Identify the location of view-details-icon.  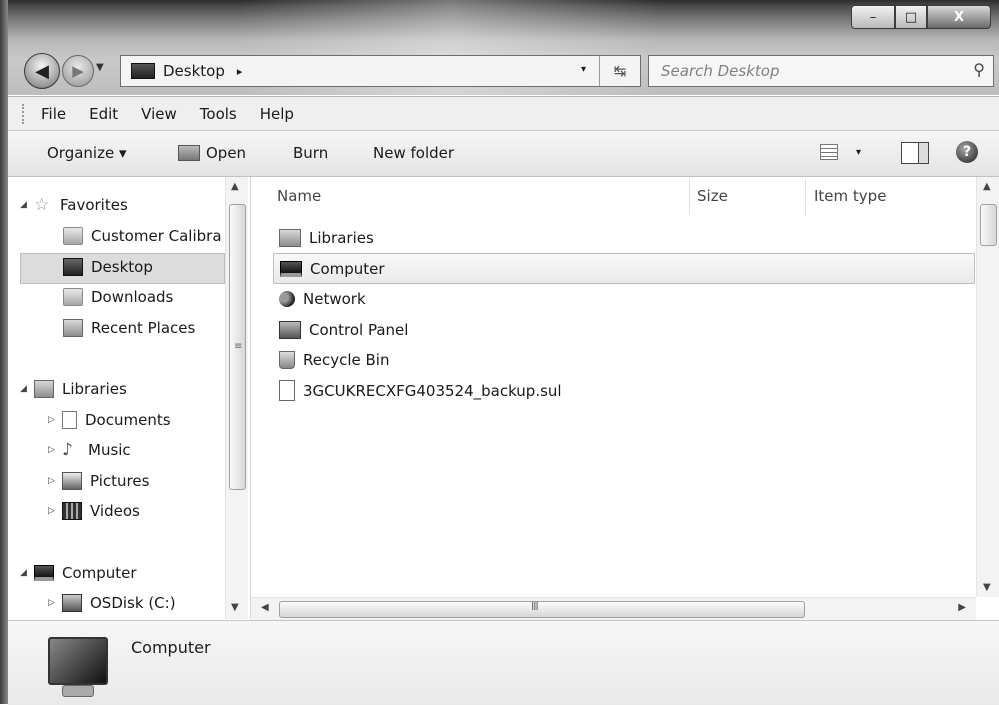
(829, 152).